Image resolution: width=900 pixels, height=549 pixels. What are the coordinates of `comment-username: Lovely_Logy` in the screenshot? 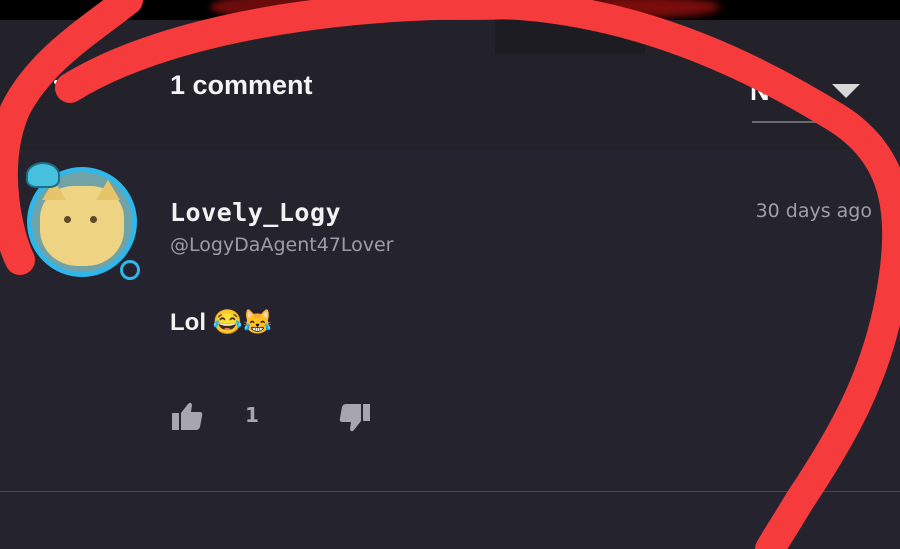 It's located at (255, 212).